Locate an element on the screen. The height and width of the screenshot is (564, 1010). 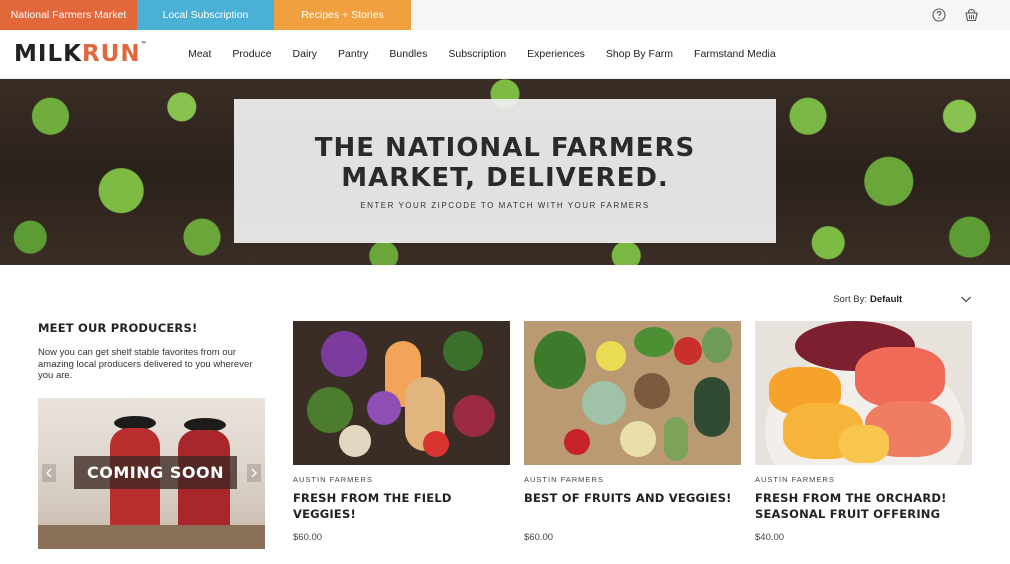
product-price: $40.00 is located at coordinates (770, 537).